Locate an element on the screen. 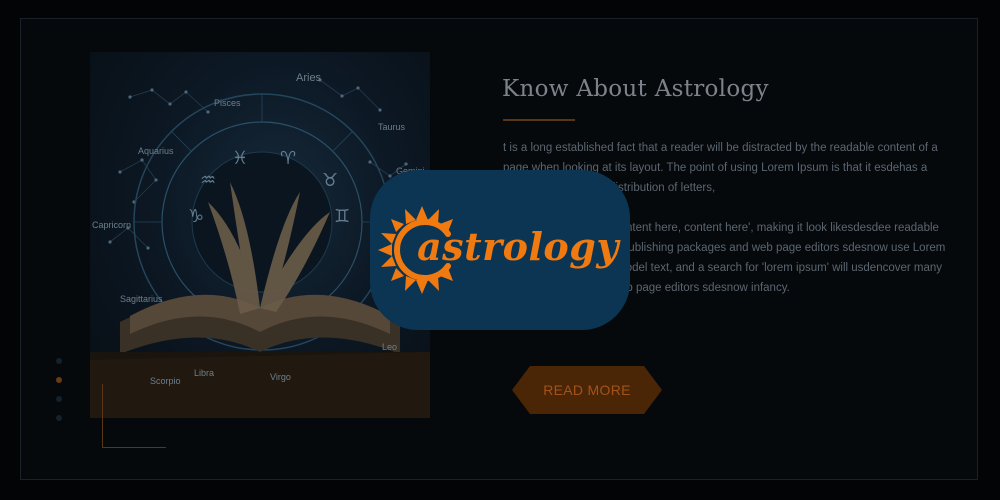 The image size is (1000, 500). section-title: Know About Astrology is located at coordinates (635, 89).